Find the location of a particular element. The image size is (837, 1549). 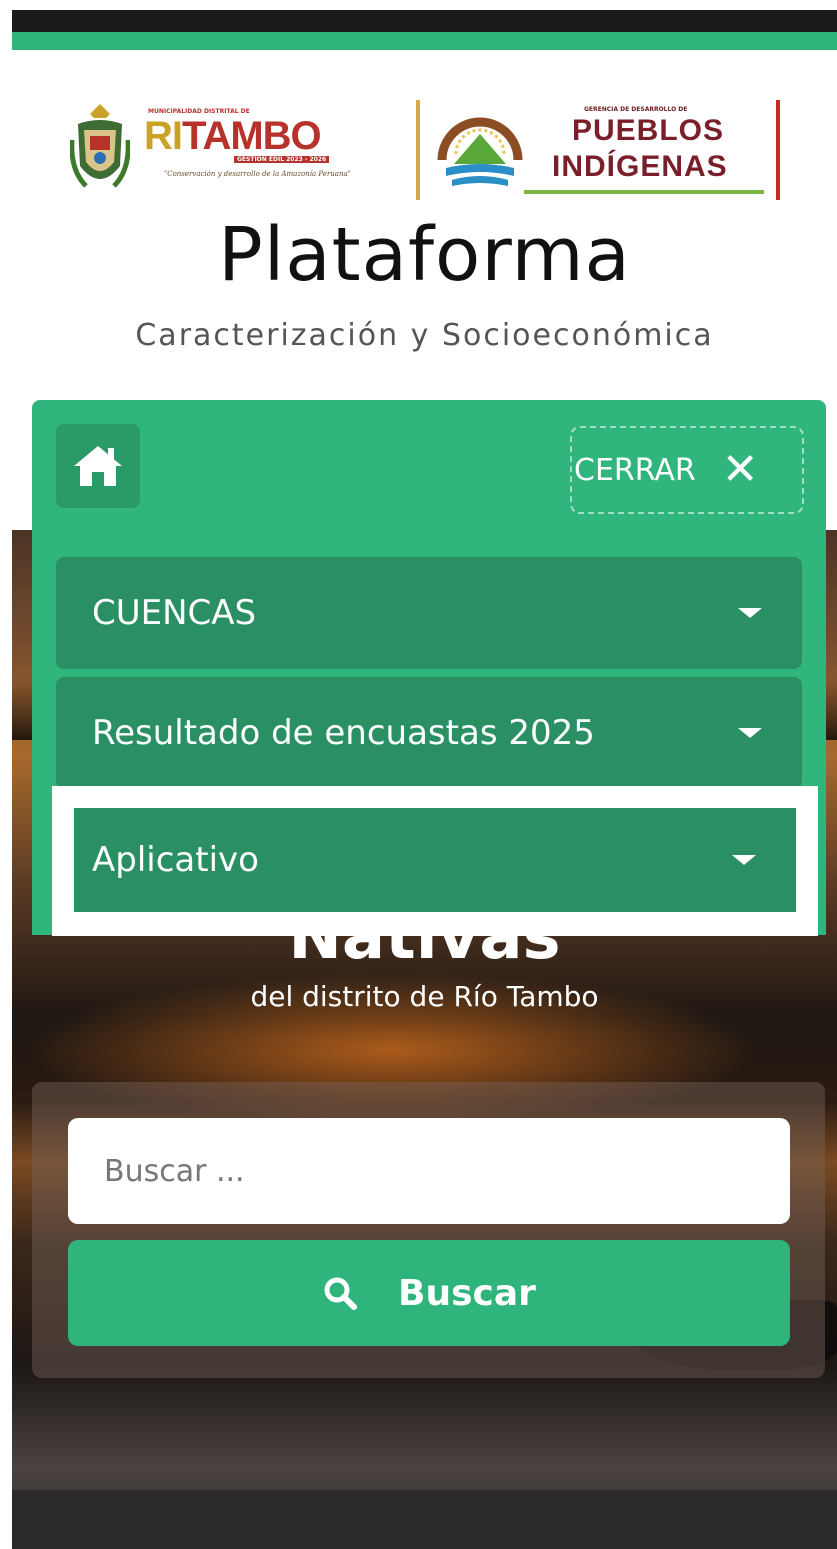

top-accent-bar is located at coordinates (424, 41).